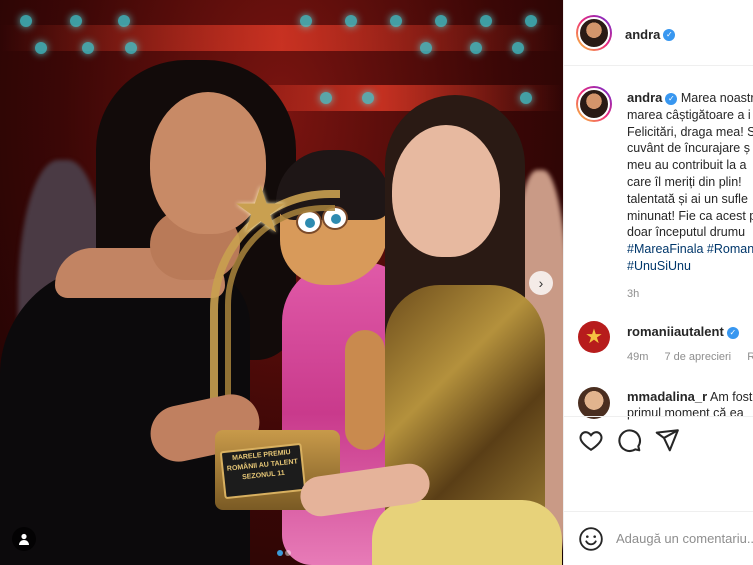 This screenshot has height=565, width=753. I want to click on action-bar, so click(658, 441).